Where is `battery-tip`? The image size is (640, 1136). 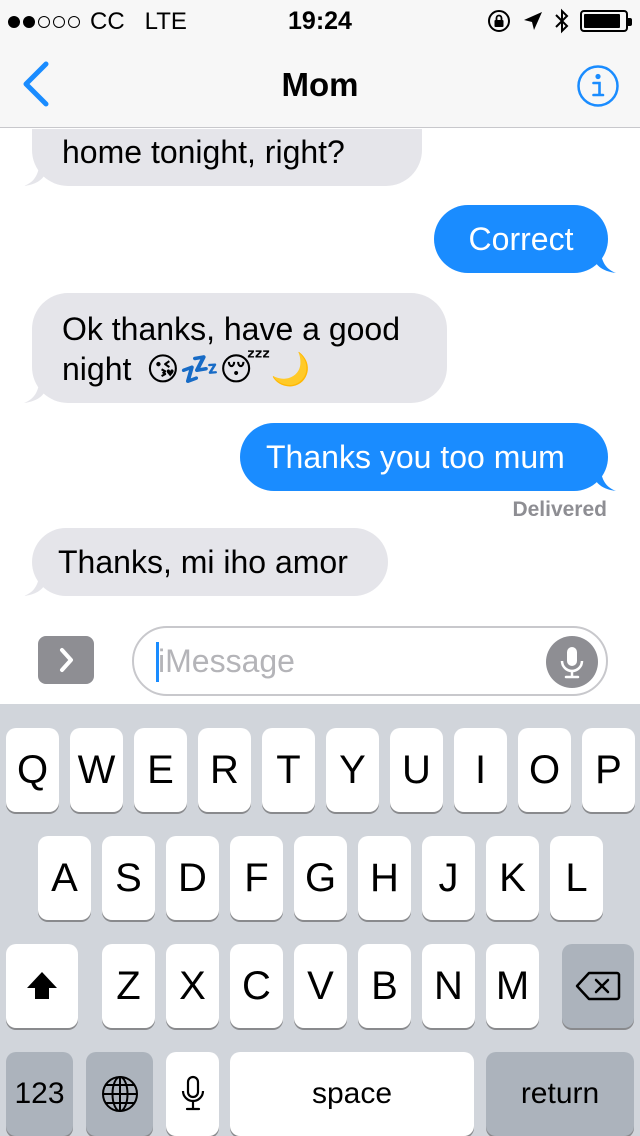 battery-tip is located at coordinates (630, 22).